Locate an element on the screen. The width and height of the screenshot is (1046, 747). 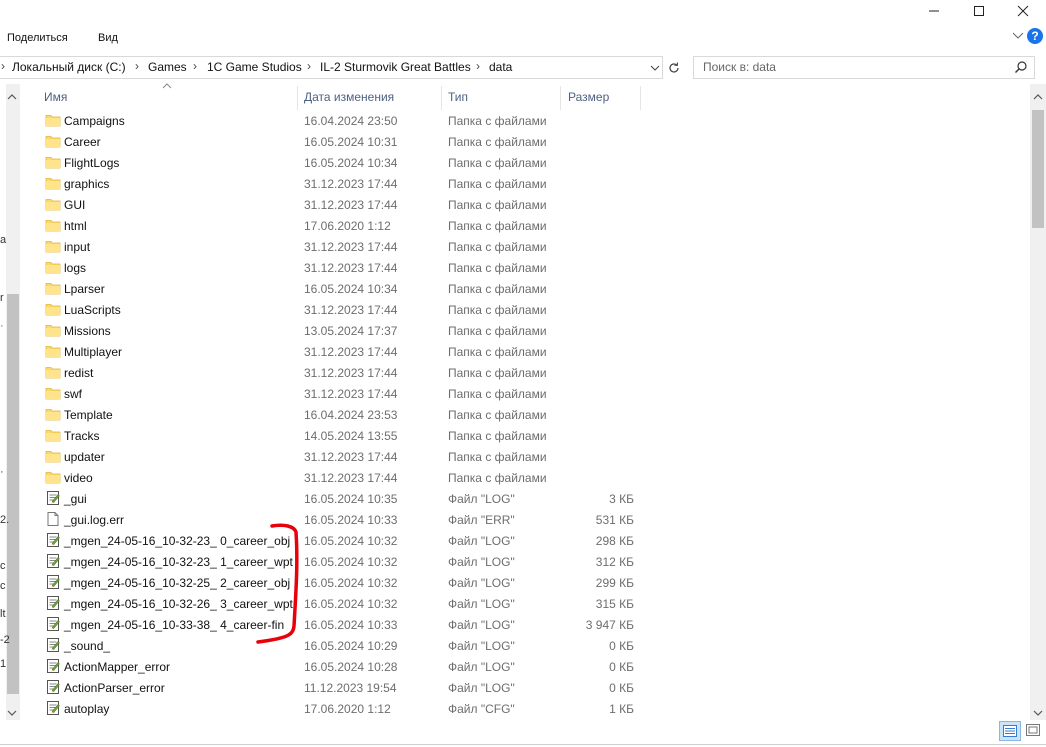
file-size: 299 КБ is located at coordinates (614, 583).